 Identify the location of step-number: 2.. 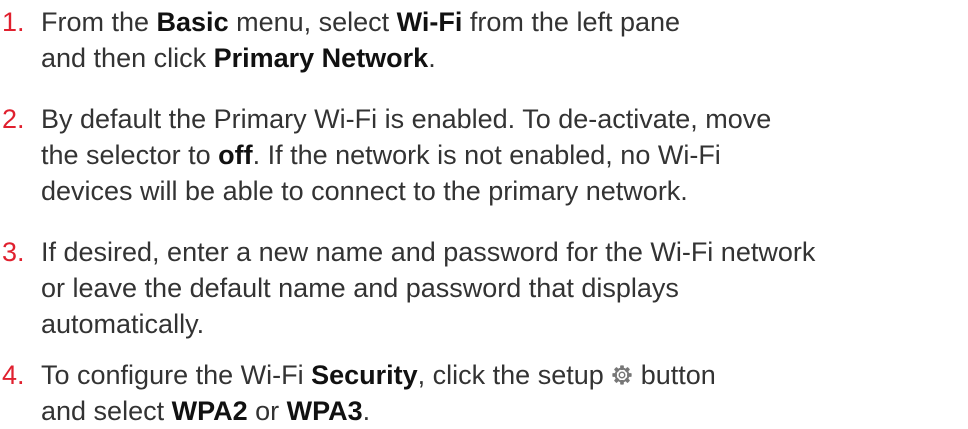
(13, 119).